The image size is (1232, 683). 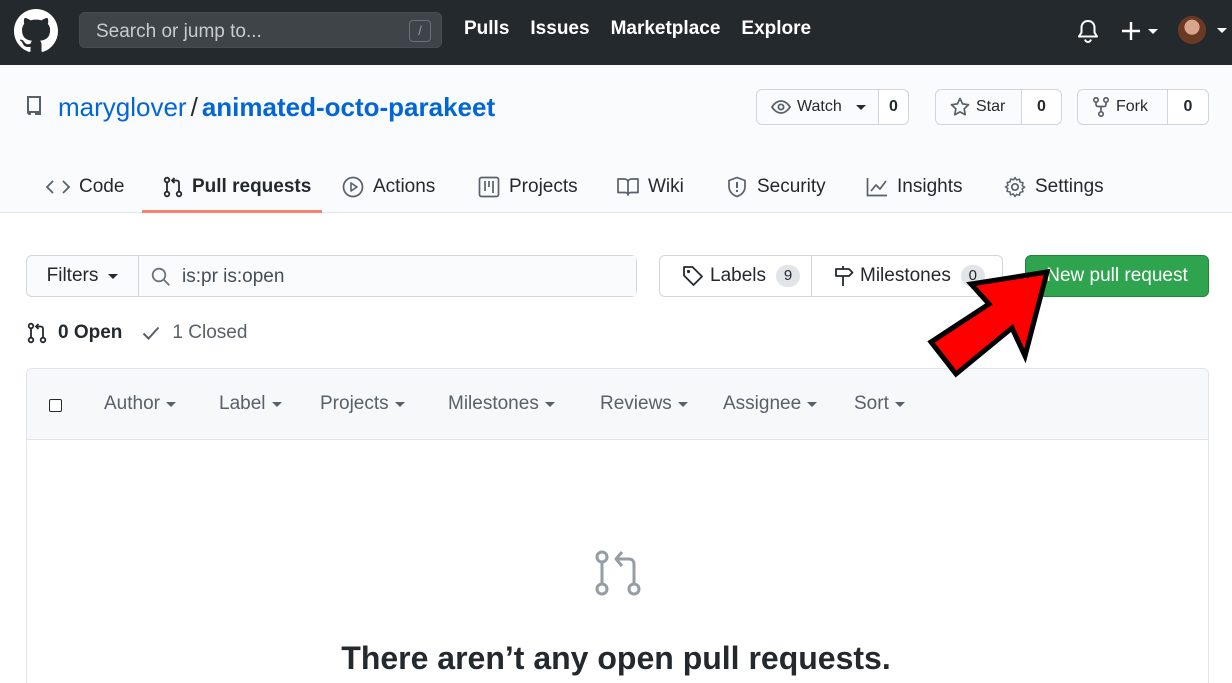 I want to click on watch-button: Watch 0, so click(x=832, y=107).